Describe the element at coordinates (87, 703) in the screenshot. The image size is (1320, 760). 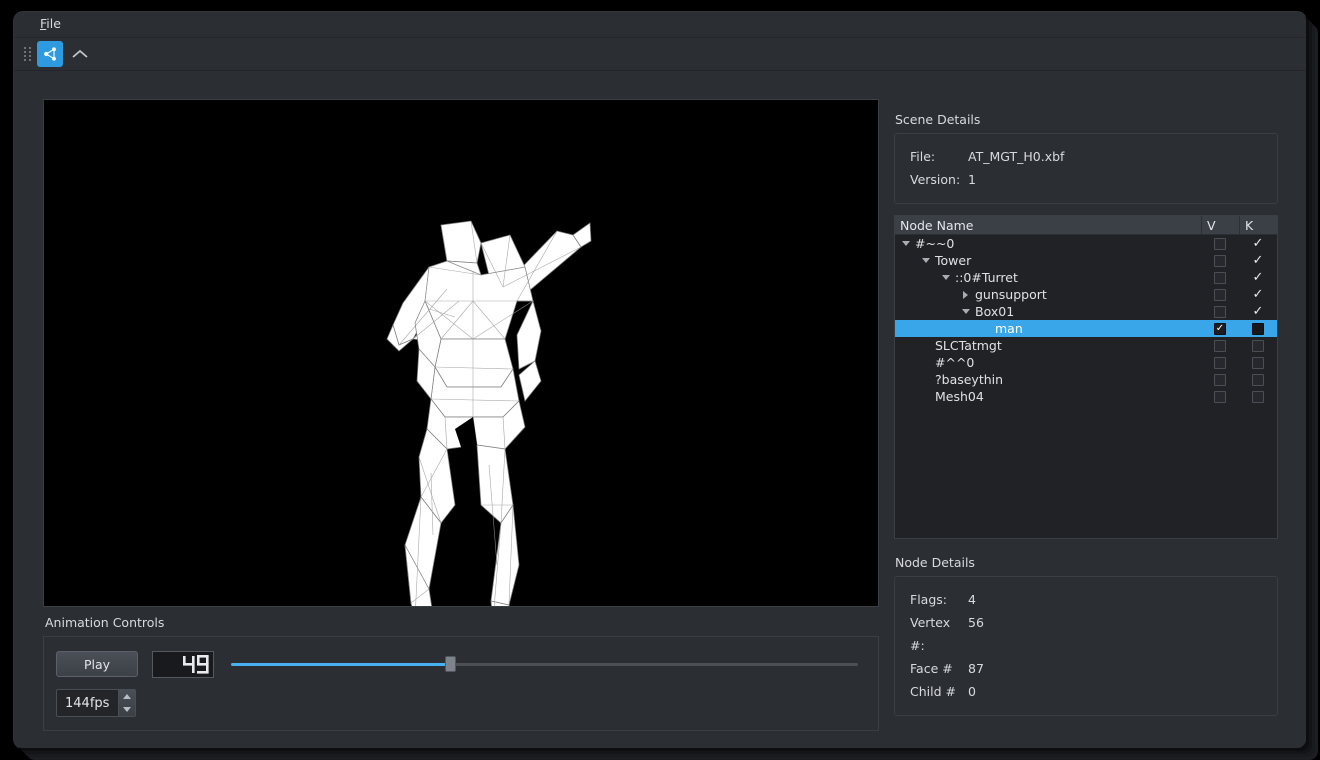
I see `fps-input: 144fps` at that location.